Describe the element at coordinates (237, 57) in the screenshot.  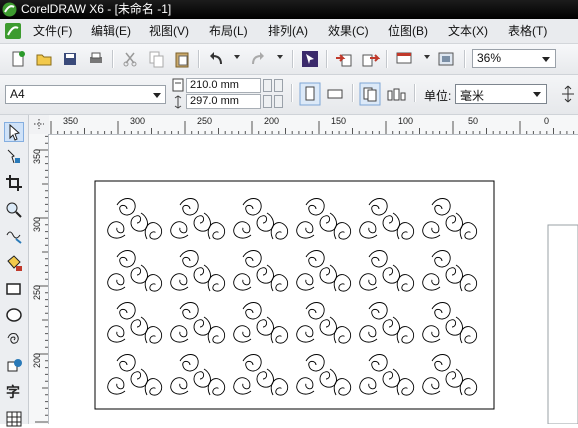
I see `undo-dropdown-icon` at that location.